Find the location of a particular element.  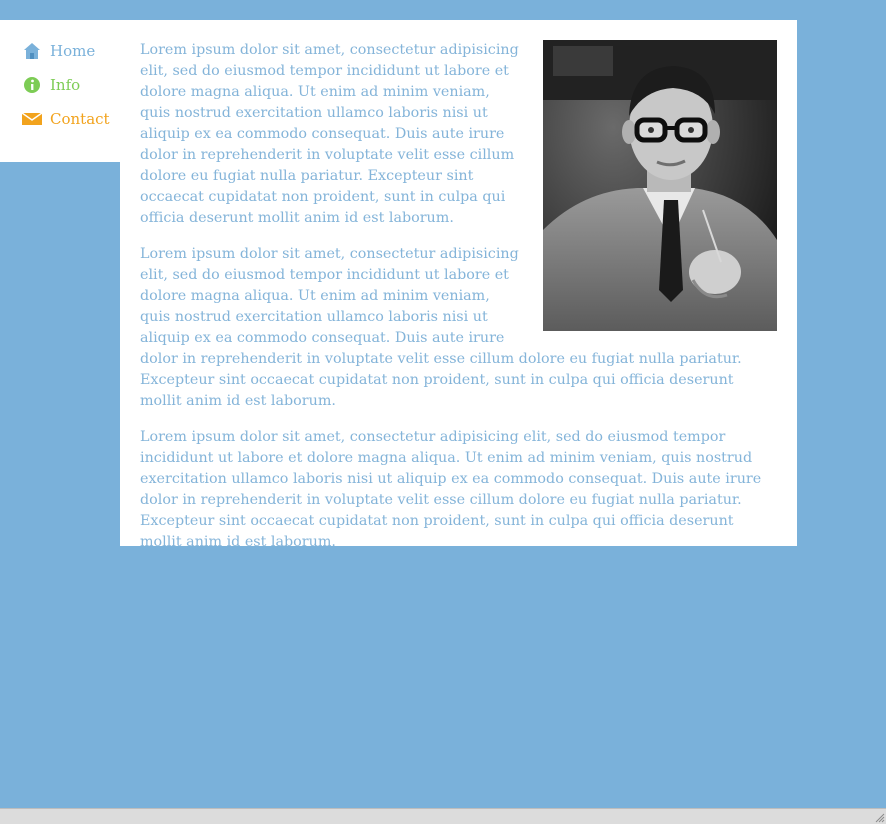

nav-item-contact: Contact is located at coordinates (66, 119).